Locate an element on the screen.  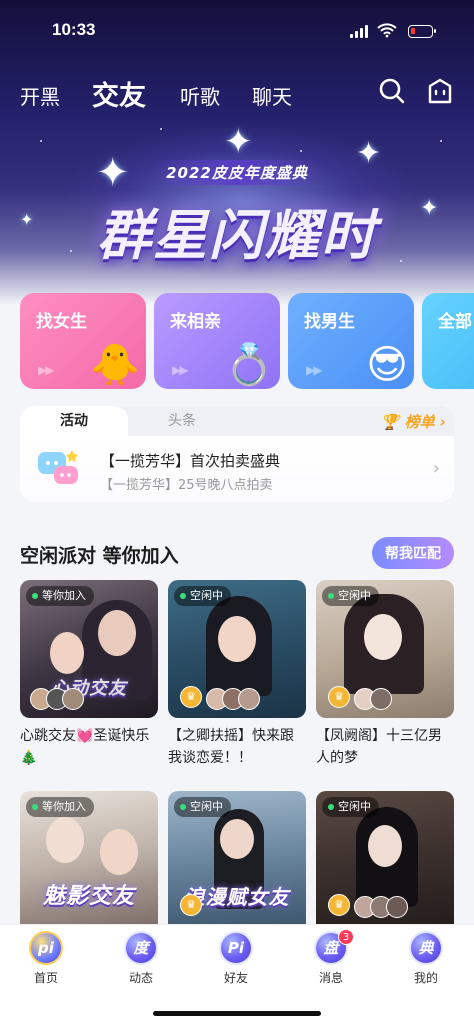
tab-headlines: 头条 is located at coordinates (182, 421).